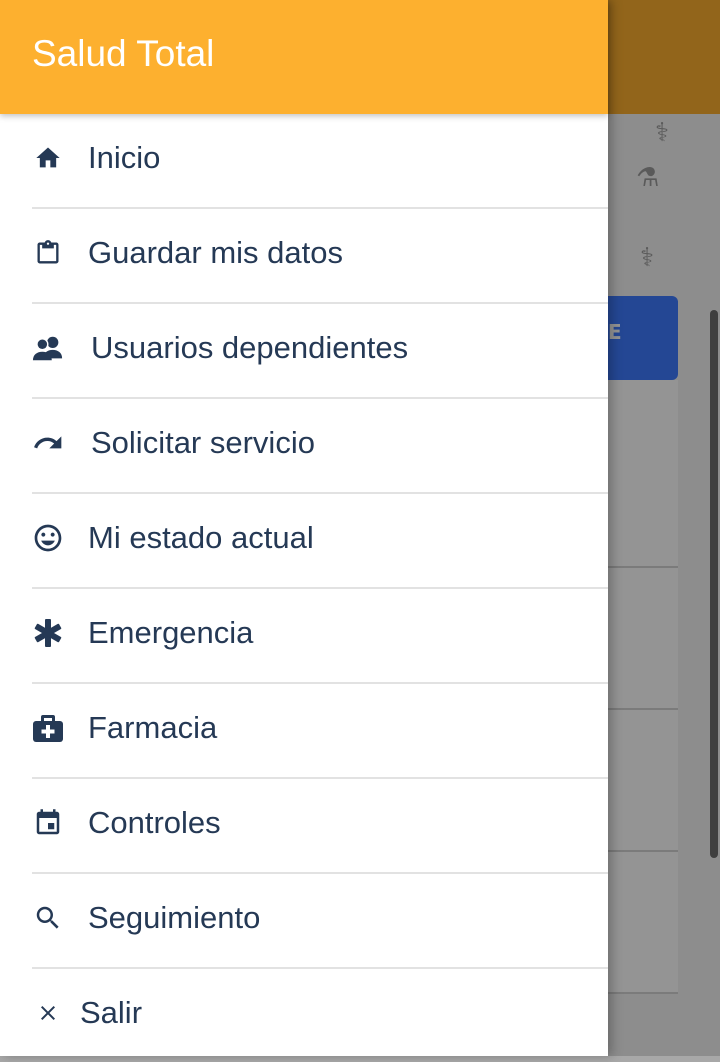 This screenshot has height=1062, width=720. What do you see at coordinates (48, 443) in the screenshot?
I see `redo-arrow-icon` at bounding box center [48, 443].